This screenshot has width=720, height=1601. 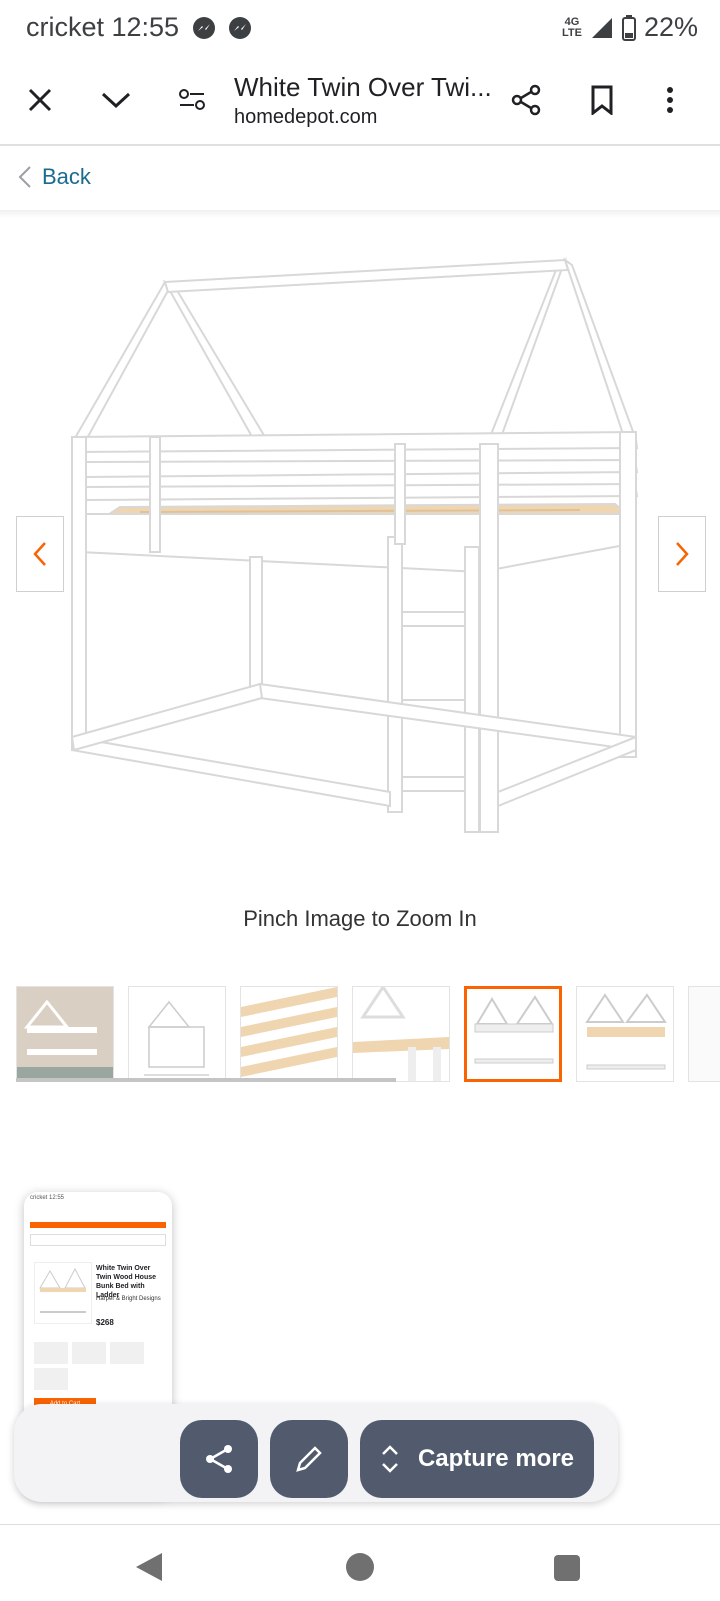 What do you see at coordinates (628, 27) in the screenshot?
I see `battery-icon` at bounding box center [628, 27].